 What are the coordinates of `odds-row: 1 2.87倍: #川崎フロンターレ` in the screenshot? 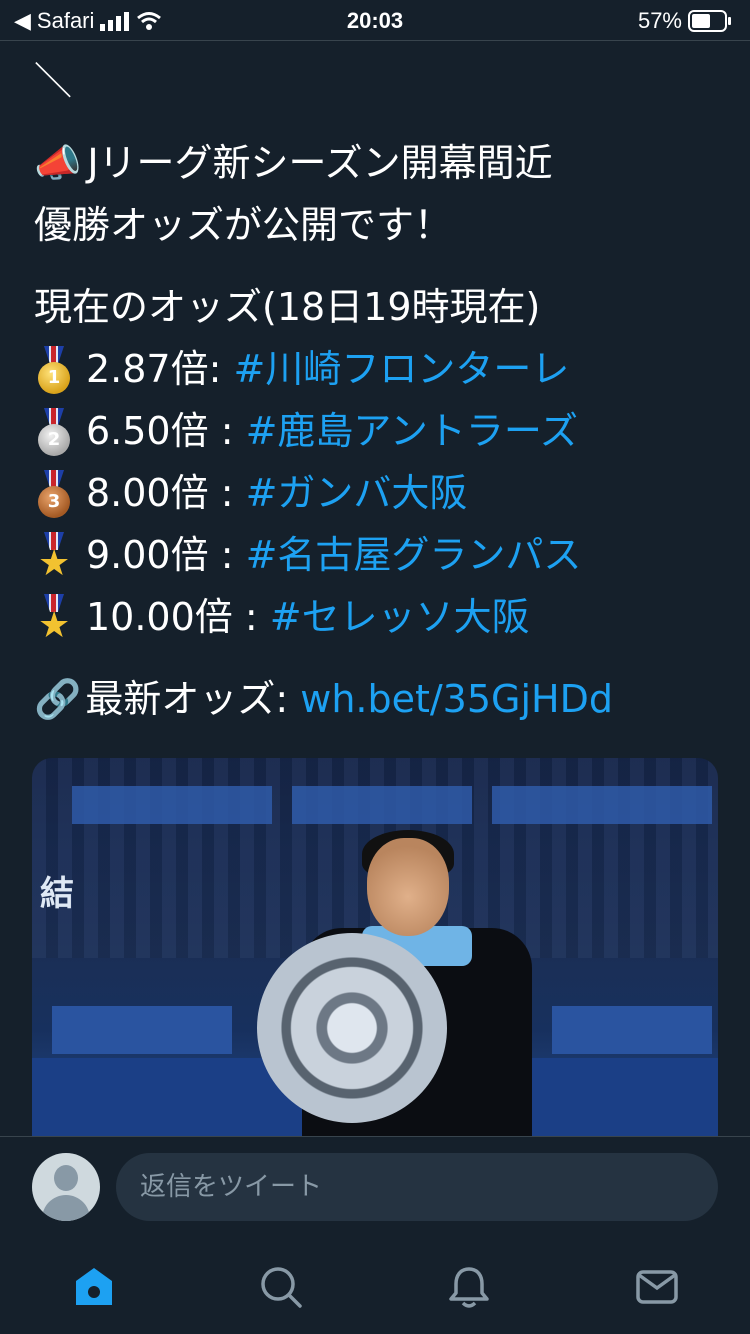 It's located at (379, 369).